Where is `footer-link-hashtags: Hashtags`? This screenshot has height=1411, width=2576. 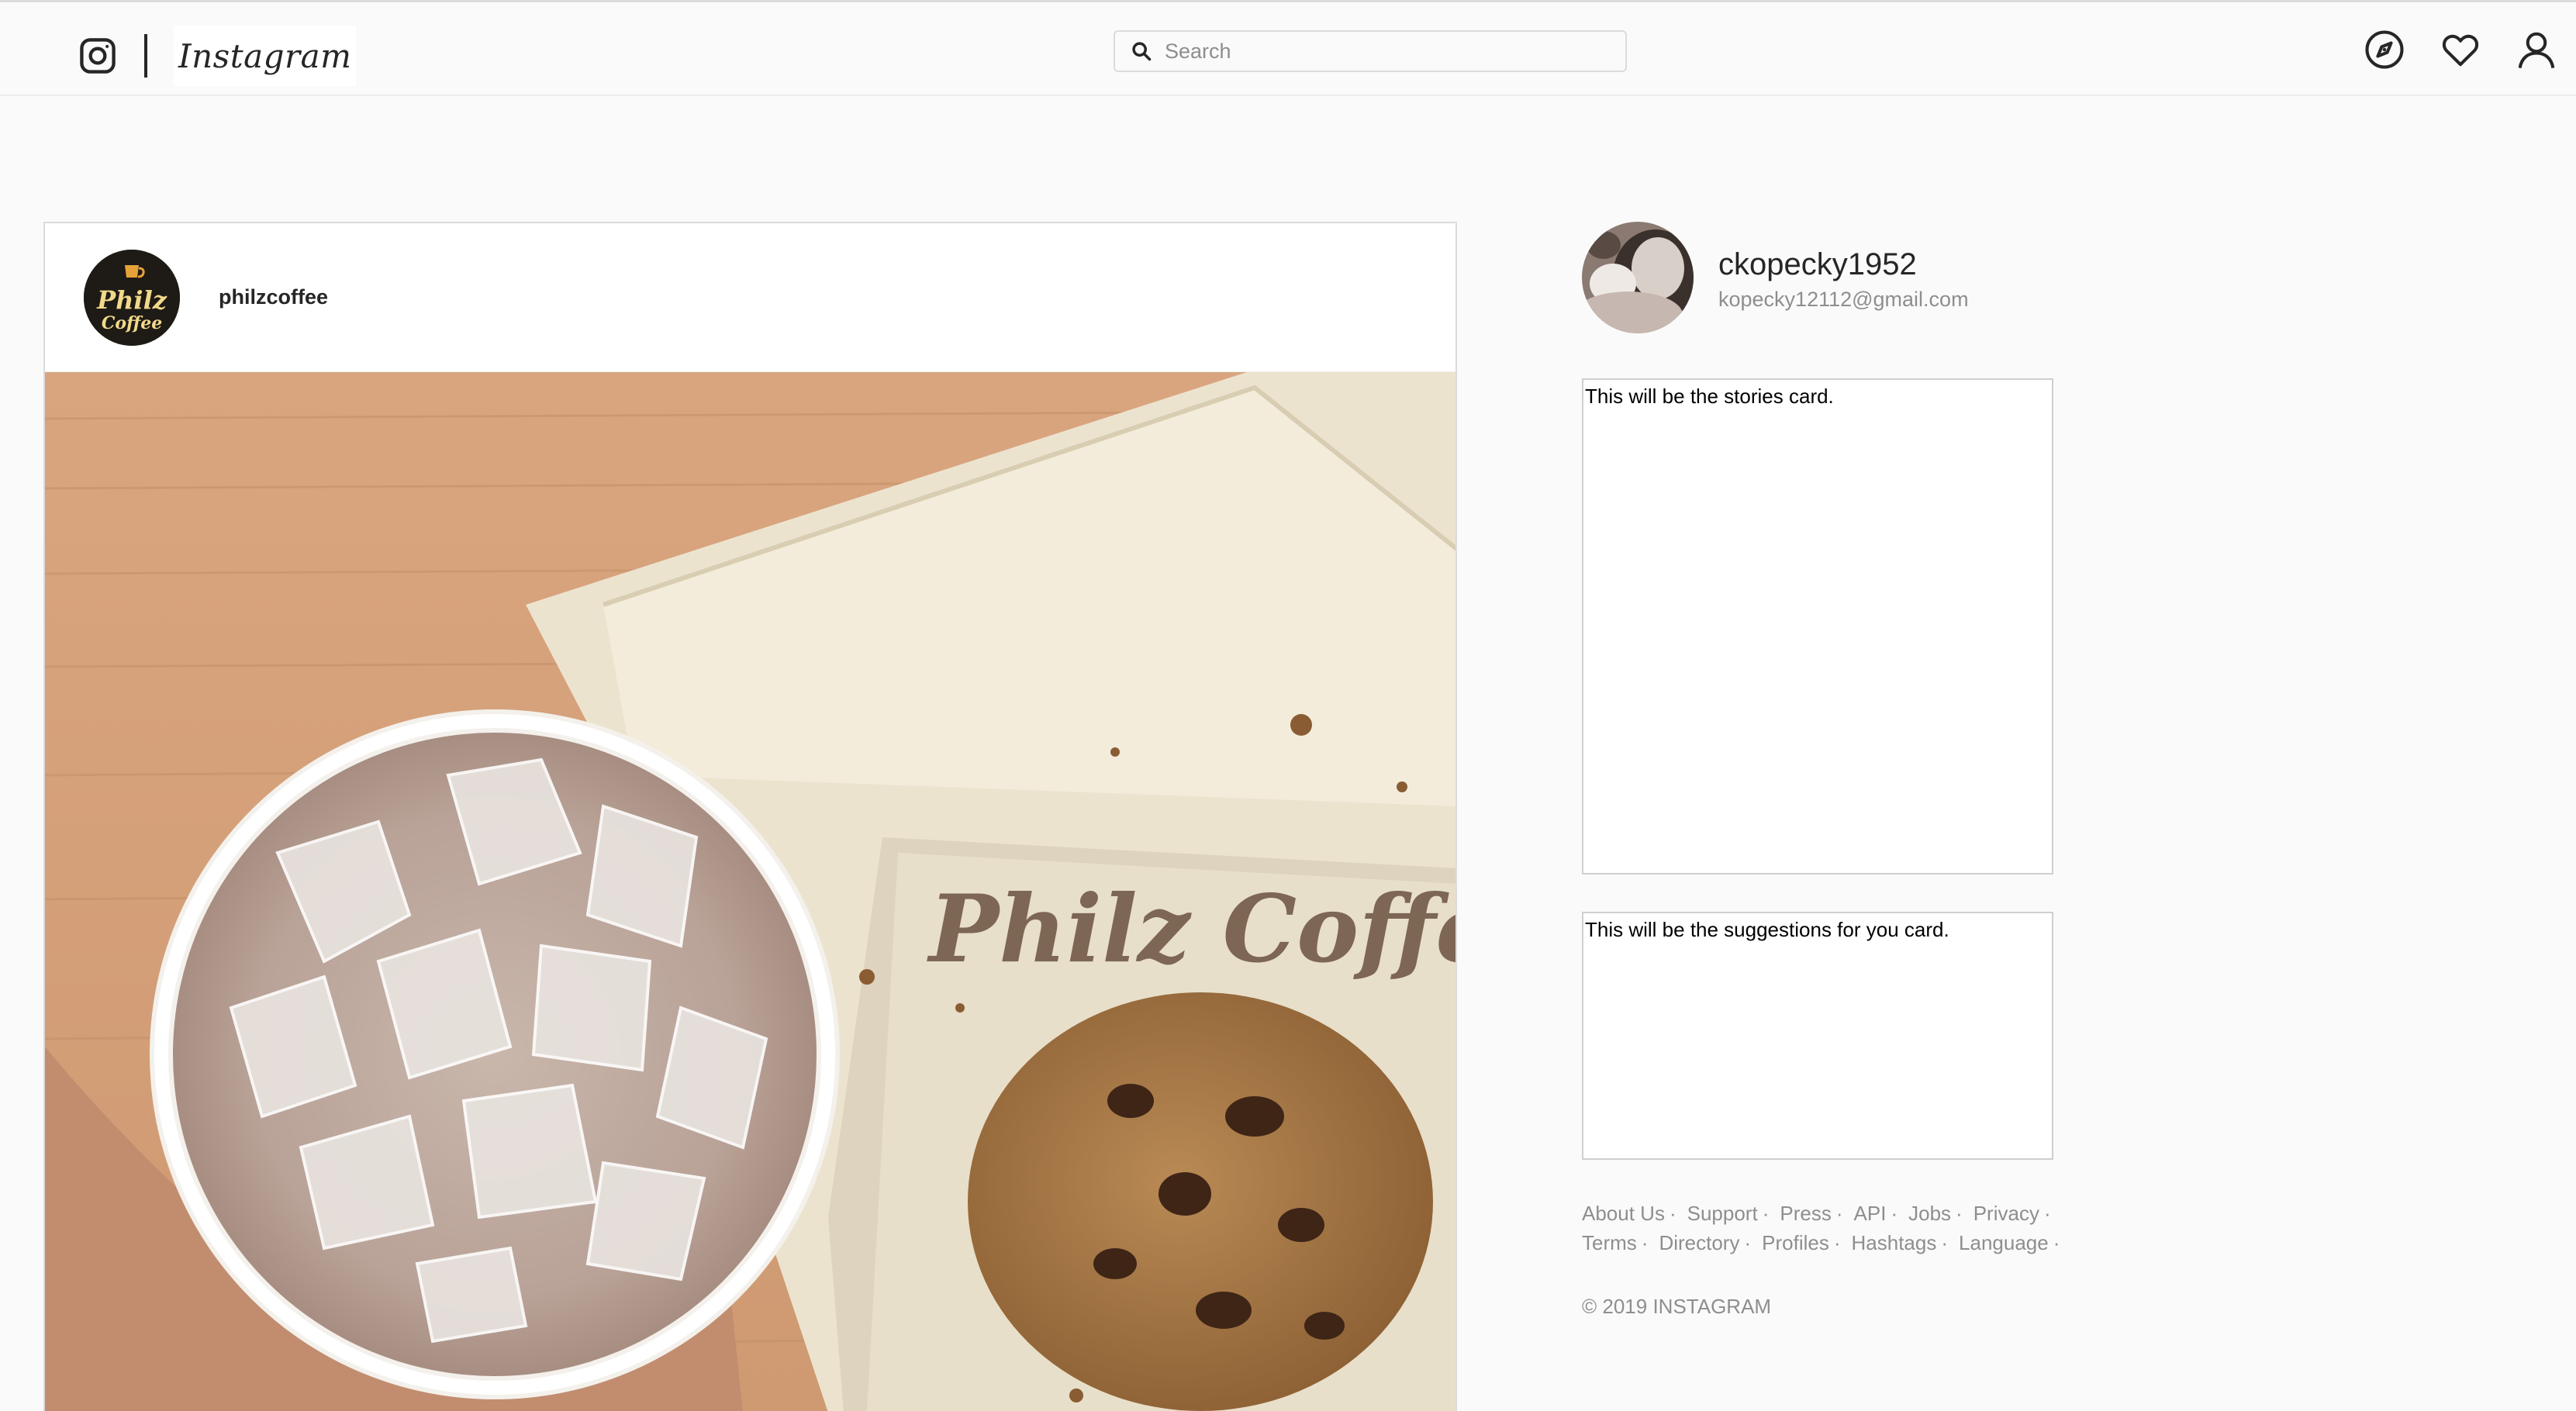
footer-link-hashtags: Hashtags is located at coordinates (1895, 1242).